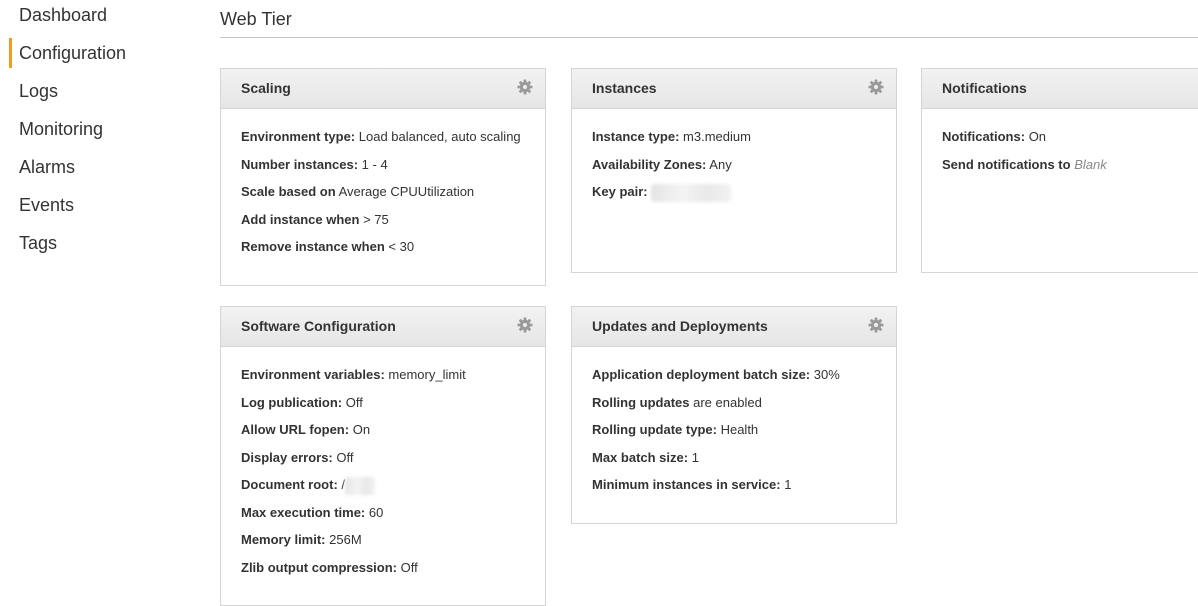 The width and height of the screenshot is (1198, 606). What do you see at coordinates (388, 435) in the screenshot?
I see `config-row: Allow URL fopen: On` at bounding box center [388, 435].